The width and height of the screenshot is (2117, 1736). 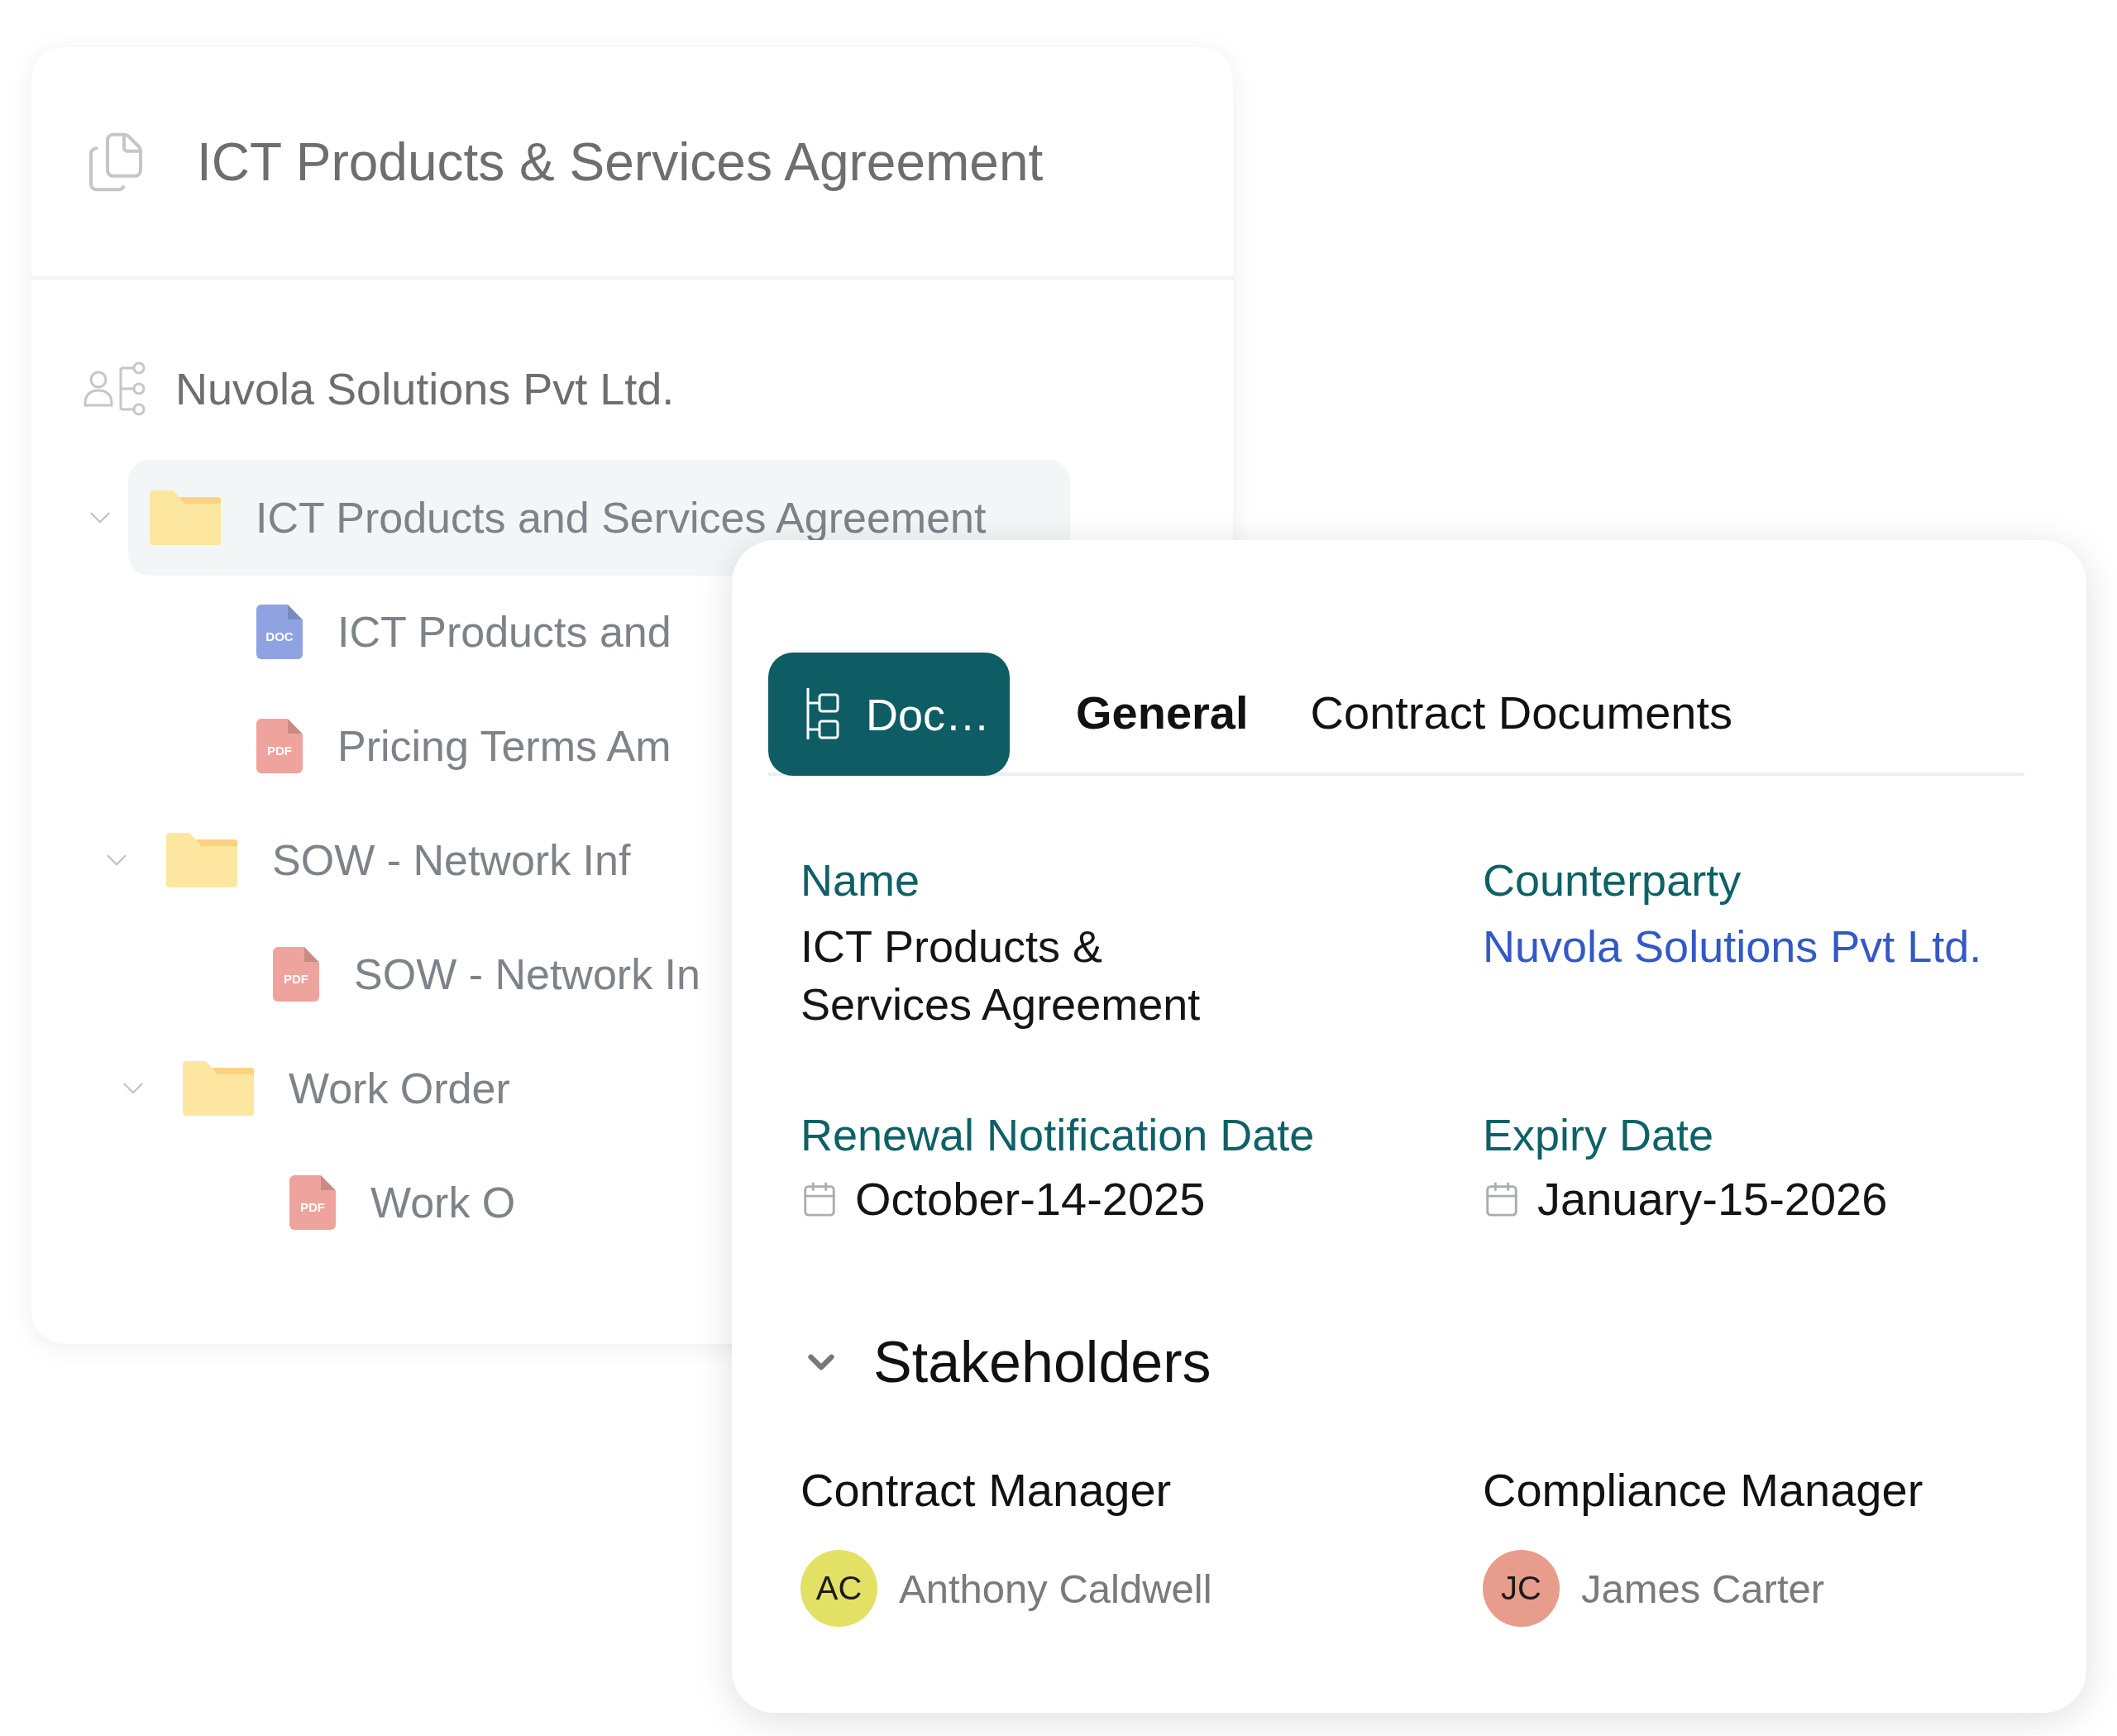 What do you see at coordinates (504, 746) in the screenshot?
I see `file-name: Pricing Terms Am` at bounding box center [504, 746].